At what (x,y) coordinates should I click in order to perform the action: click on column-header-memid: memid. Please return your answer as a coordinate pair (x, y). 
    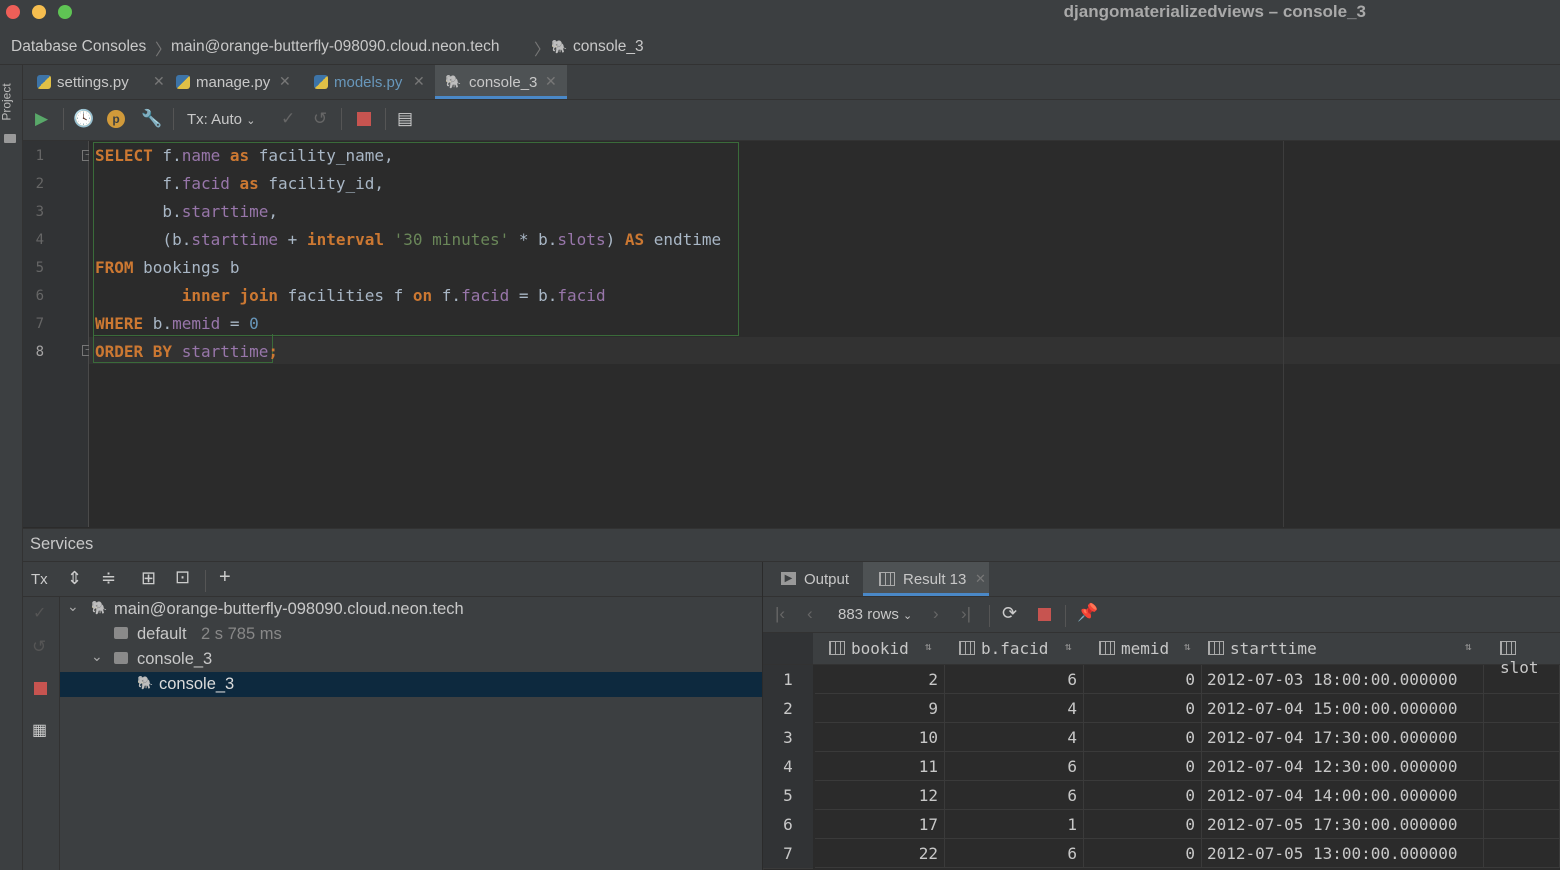
    Looking at the image, I should click on (1134, 648).